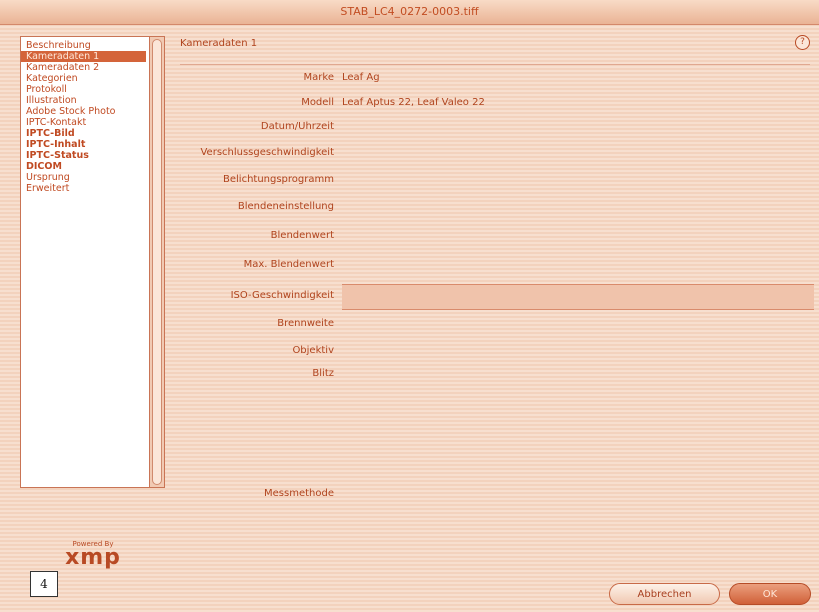 This screenshot has width=819, height=612. I want to click on field-value-marke: Leaf Ag, so click(361, 77).